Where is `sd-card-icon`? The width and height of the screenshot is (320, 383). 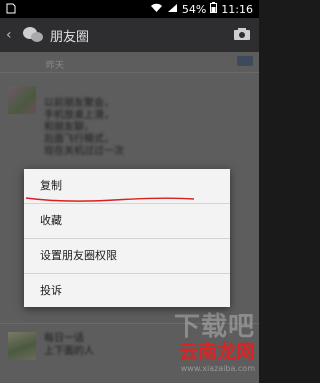
sd-card-icon is located at coordinates (11, 10).